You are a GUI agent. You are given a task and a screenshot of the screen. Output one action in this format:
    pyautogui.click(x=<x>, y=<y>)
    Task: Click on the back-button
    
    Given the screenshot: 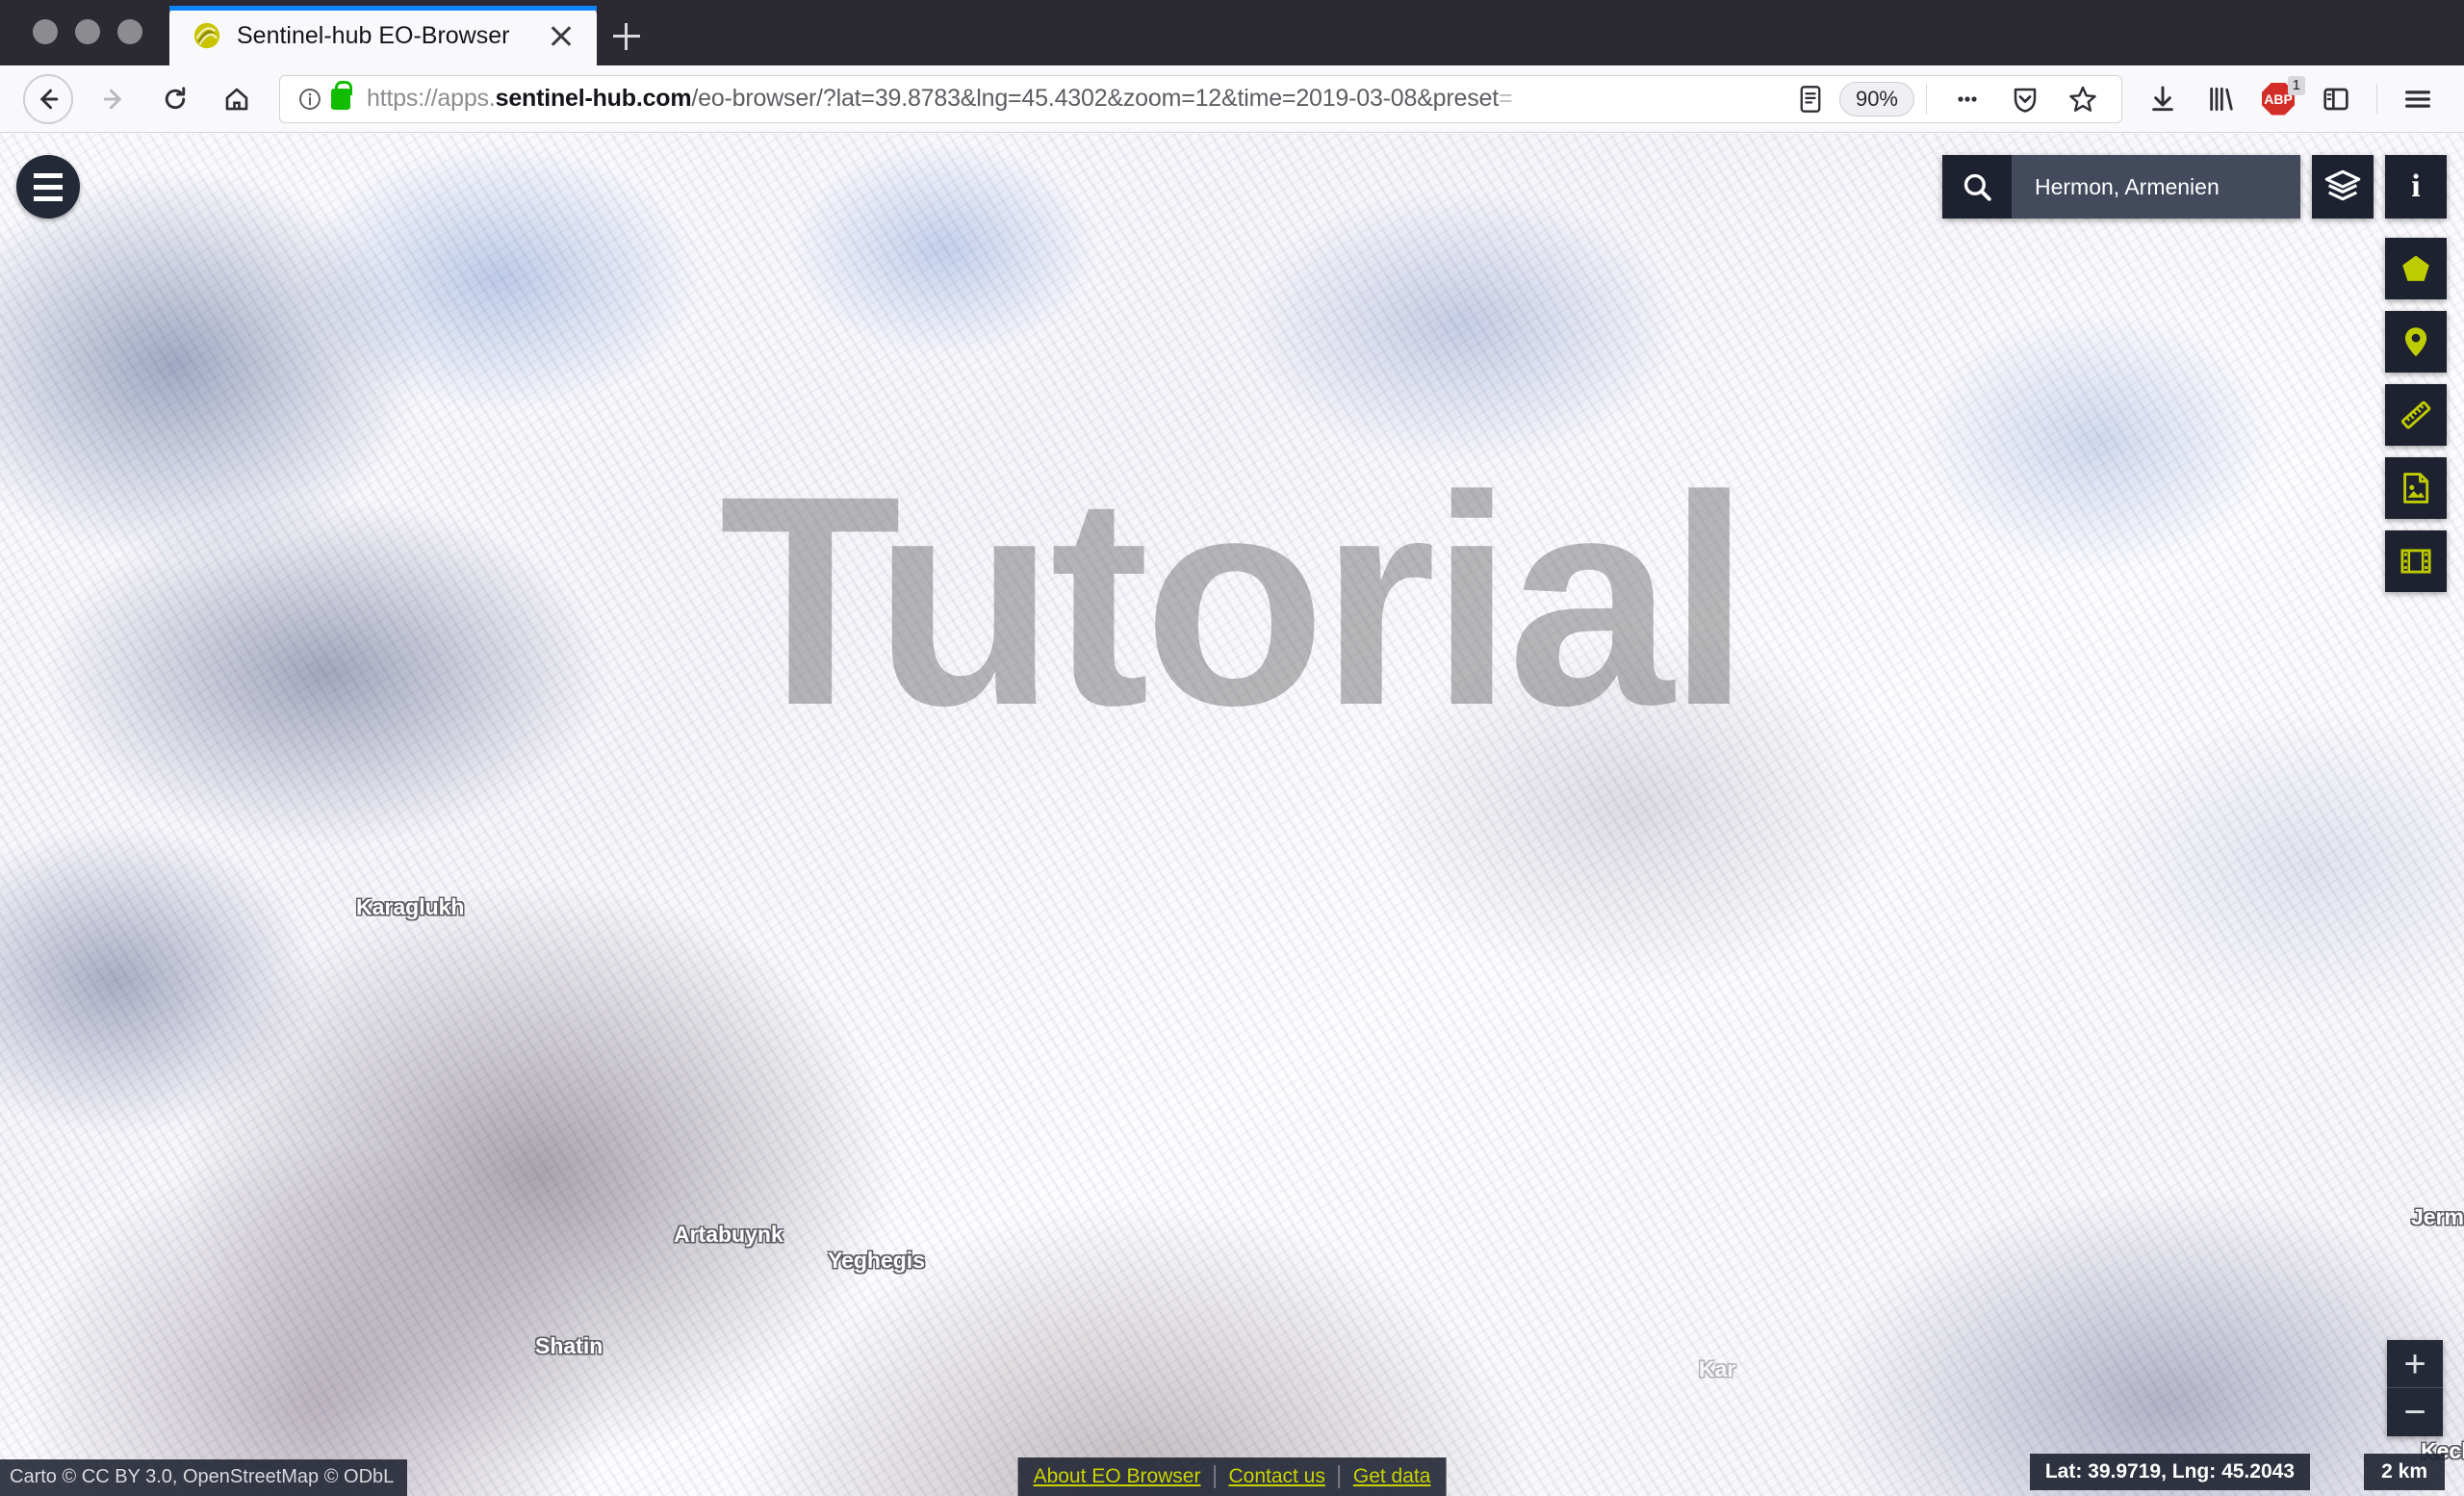 What is the action you would take?
    pyautogui.click(x=48, y=99)
    